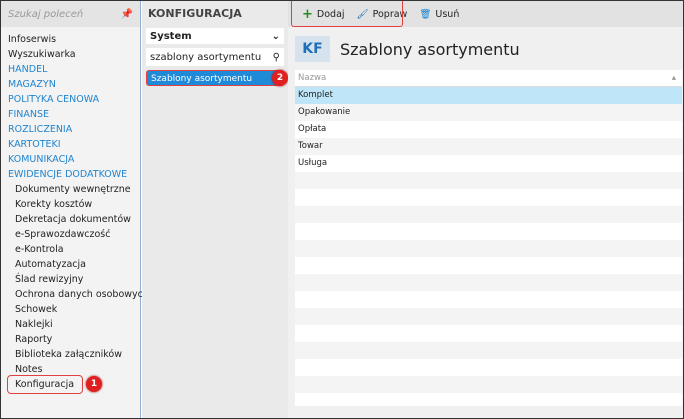 Image resolution: width=684 pixels, height=419 pixels. I want to click on column-header-nazwa: Nazwa ▴, so click(488, 78).